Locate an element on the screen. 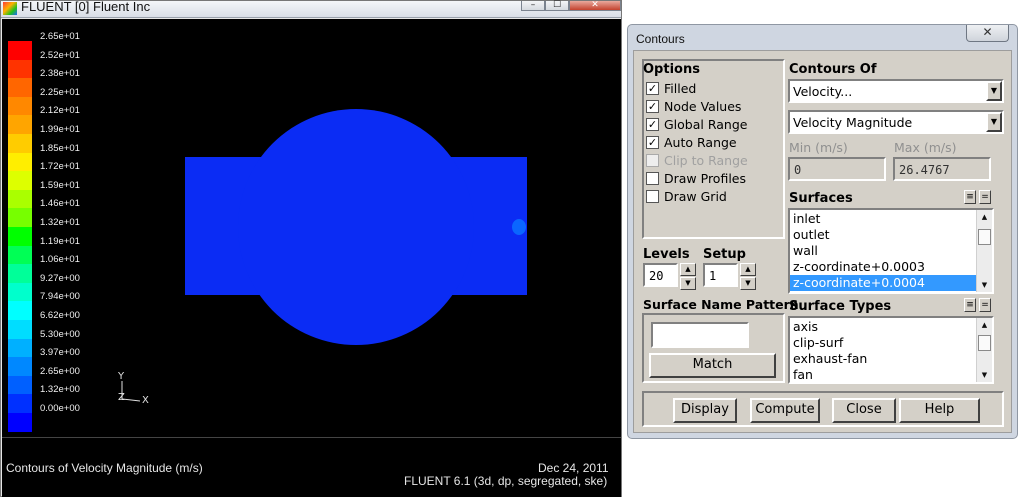 This screenshot has height=497, width=1021. surface-types-select-all-icon: ≡ is located at coordinates (970, 305).